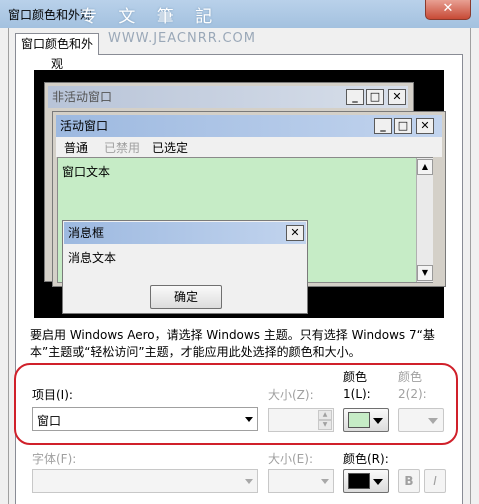 The height and width of the screenshot is (504, 479). I want to click on font-select, so click(145, 481).